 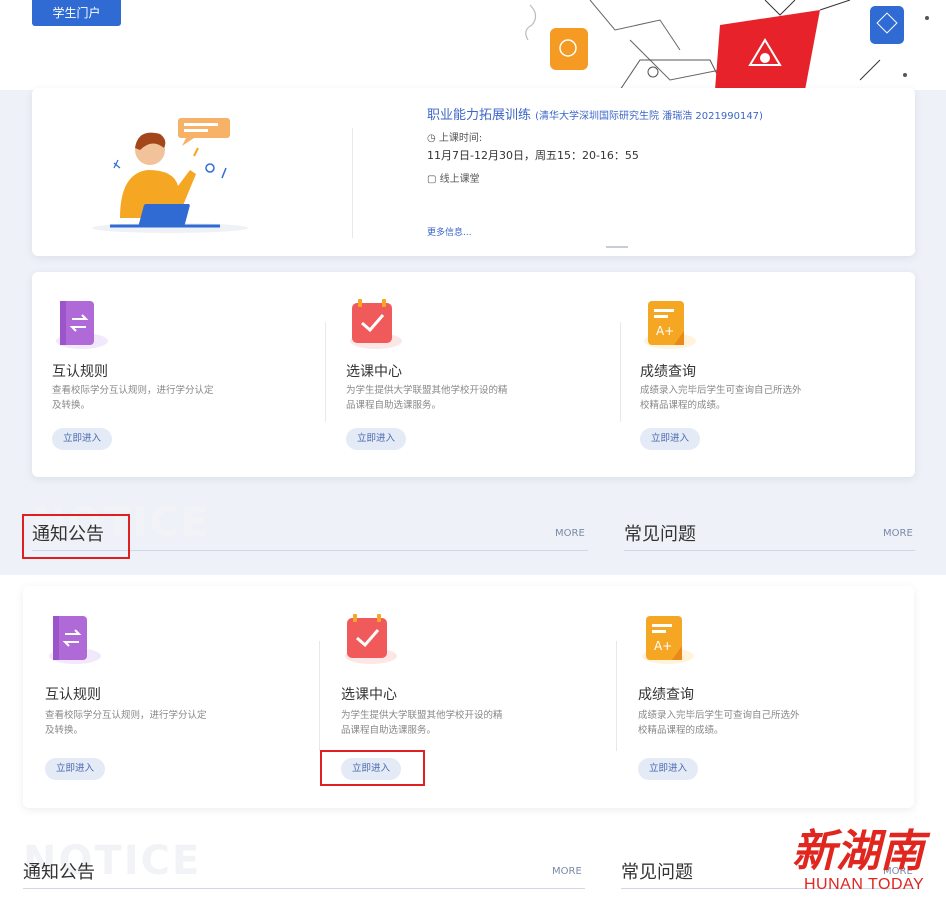 What do you see at coordinates (864, 884) in the screenshot?
I see `logo-en-text: HUNAN TODAY` at bounding box center [864, 884].